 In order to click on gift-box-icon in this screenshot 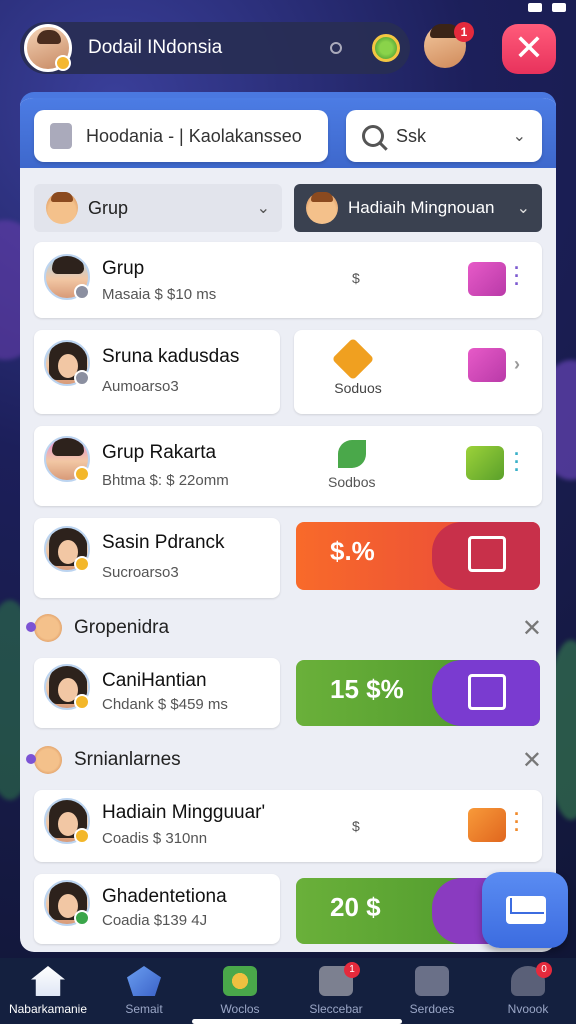, I will do `click(485, 463)`.